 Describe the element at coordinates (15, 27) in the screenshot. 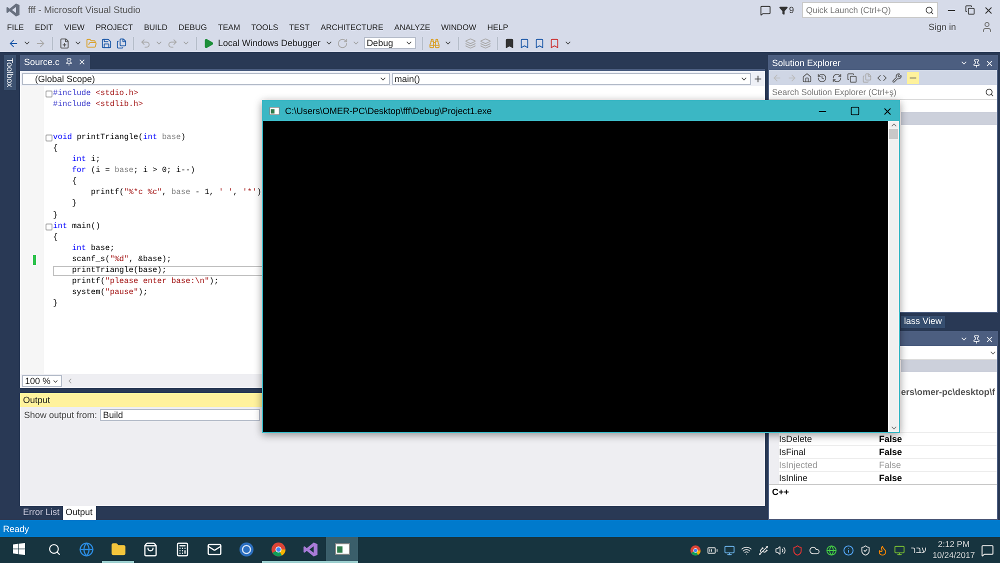

I see `menu-item: FILE` at that location.